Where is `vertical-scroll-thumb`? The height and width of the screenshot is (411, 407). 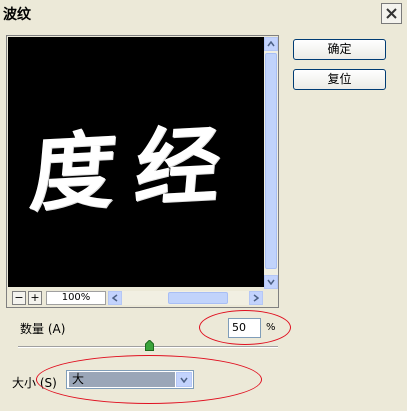 vertical-scroll-thumb is located at coordinates (271, 161).